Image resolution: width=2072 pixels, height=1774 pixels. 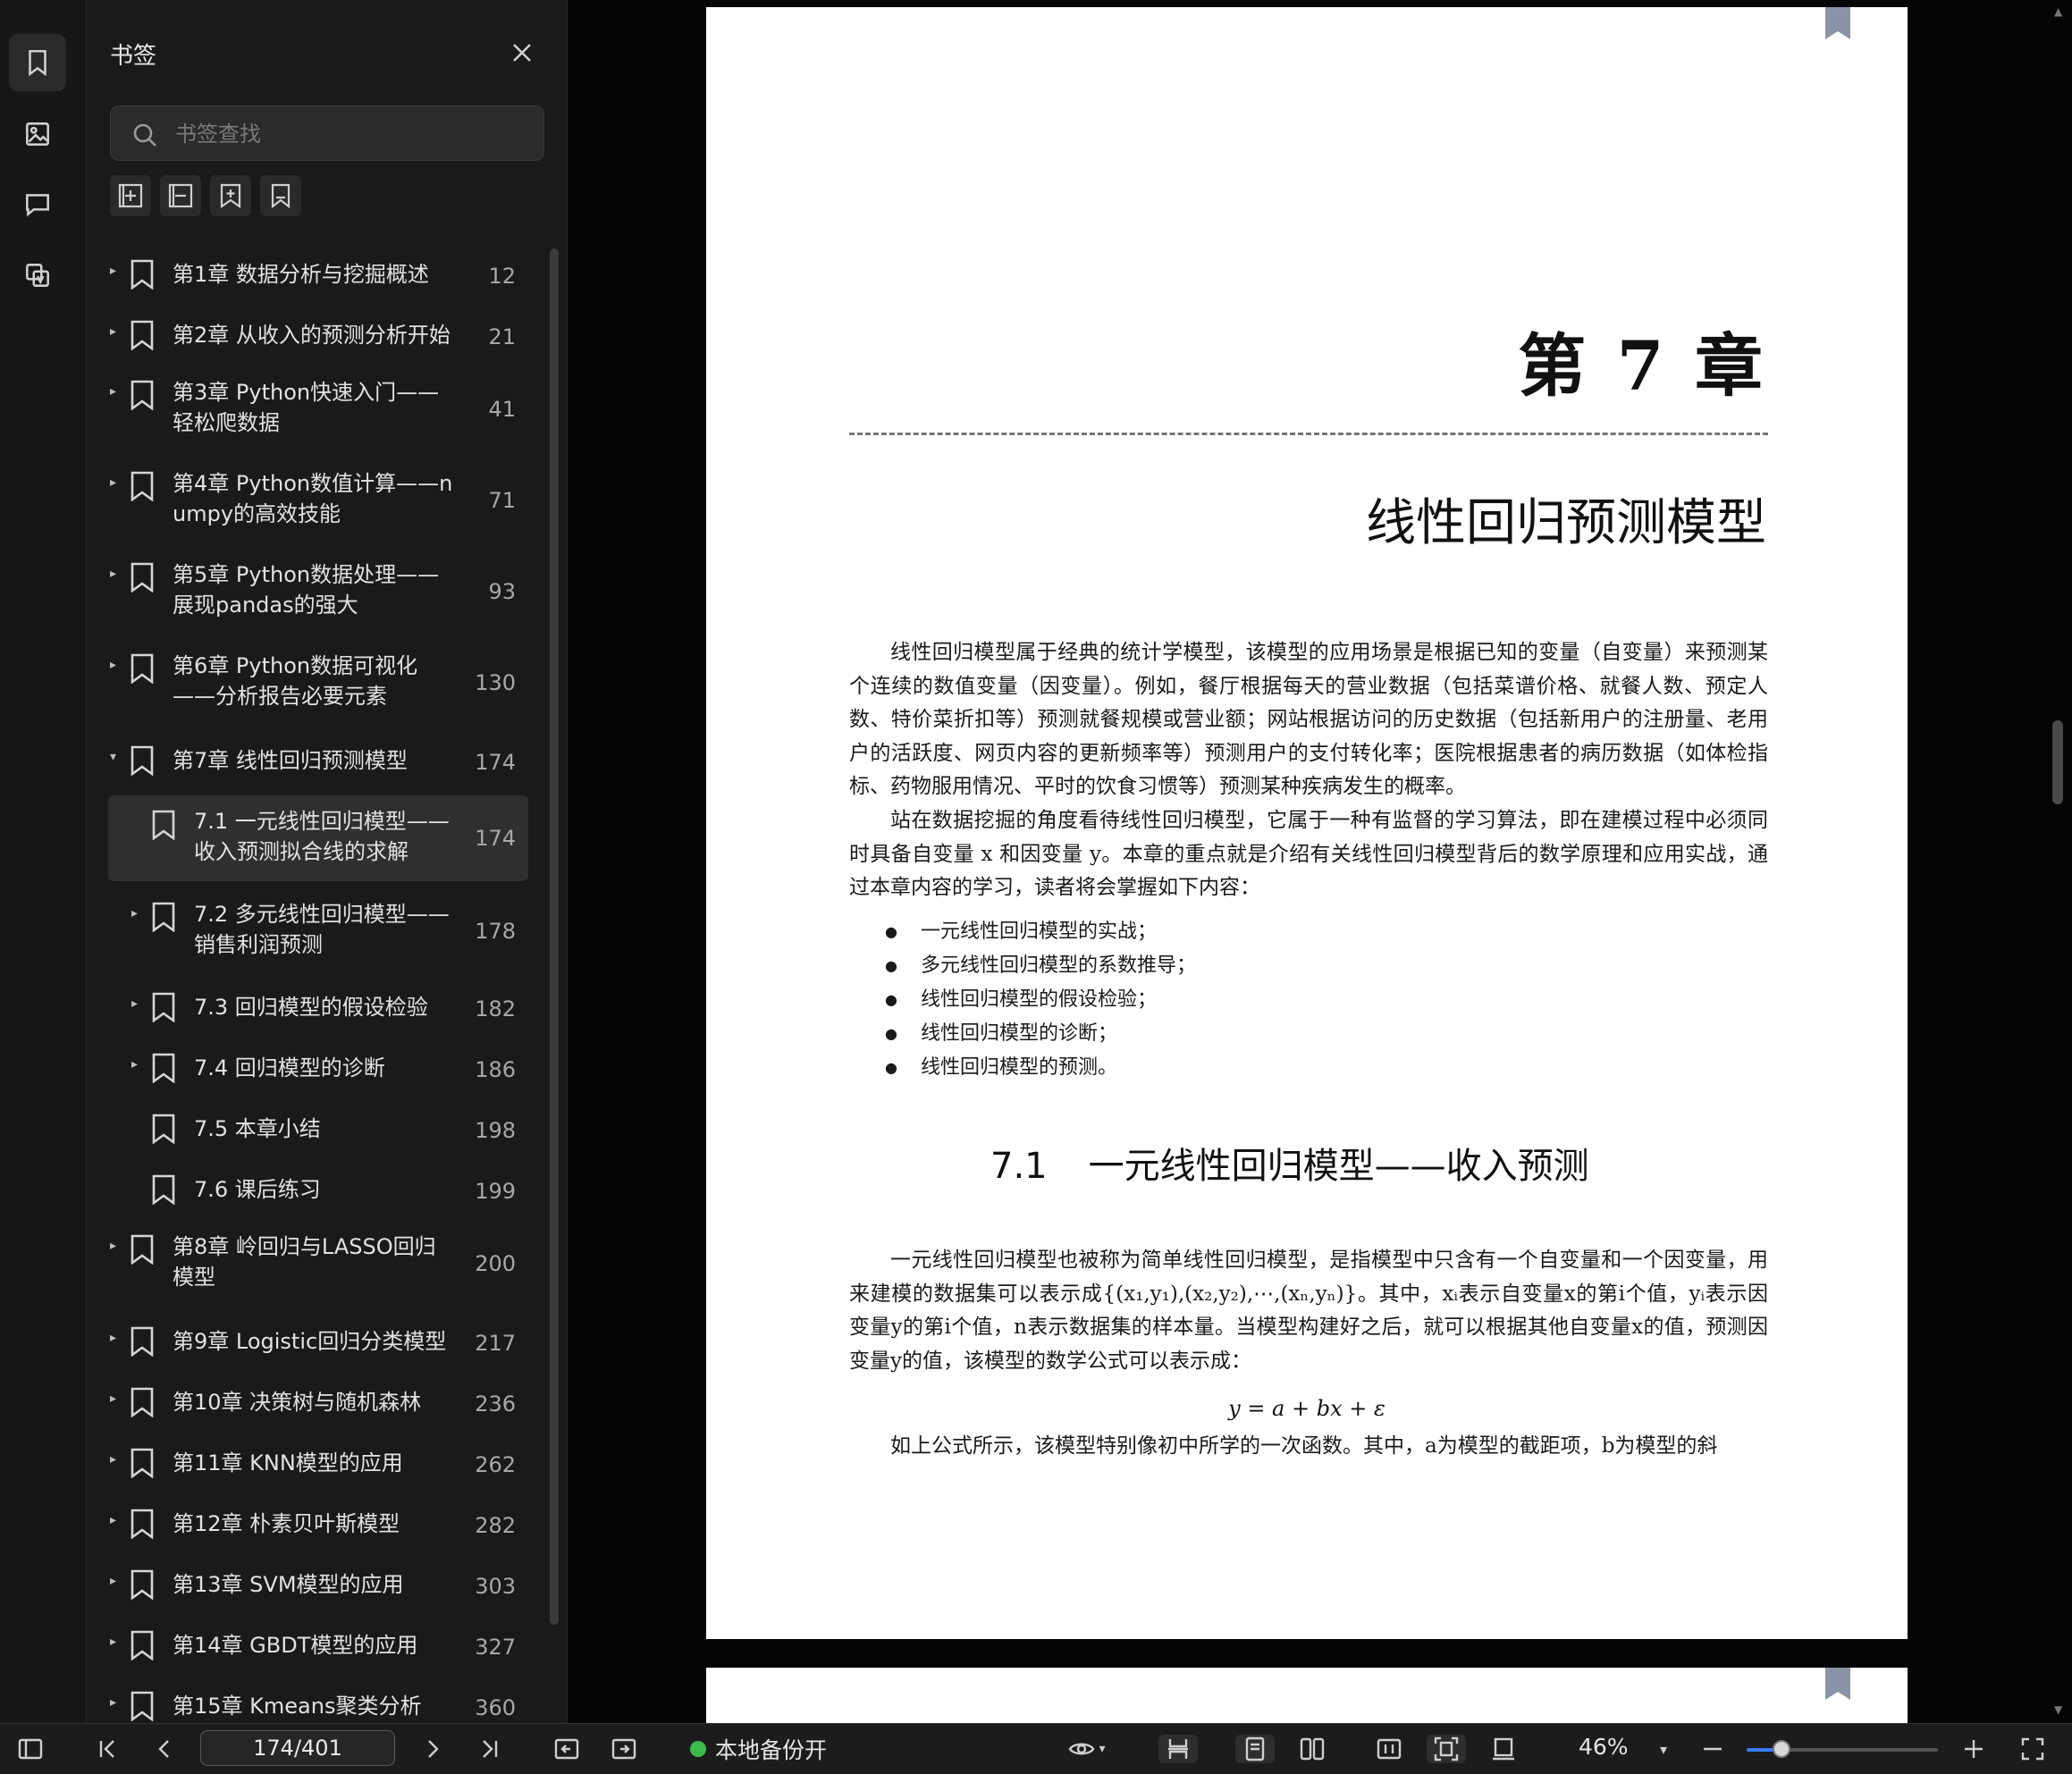 I want to click on next-page-button, so click(x=433, y=1749).